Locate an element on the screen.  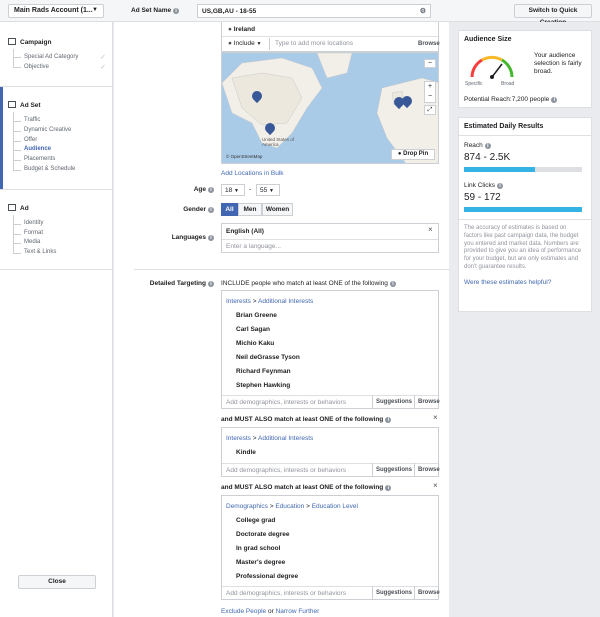
fullscreen-icon: ⤢ is located at coordinates (430, 110).